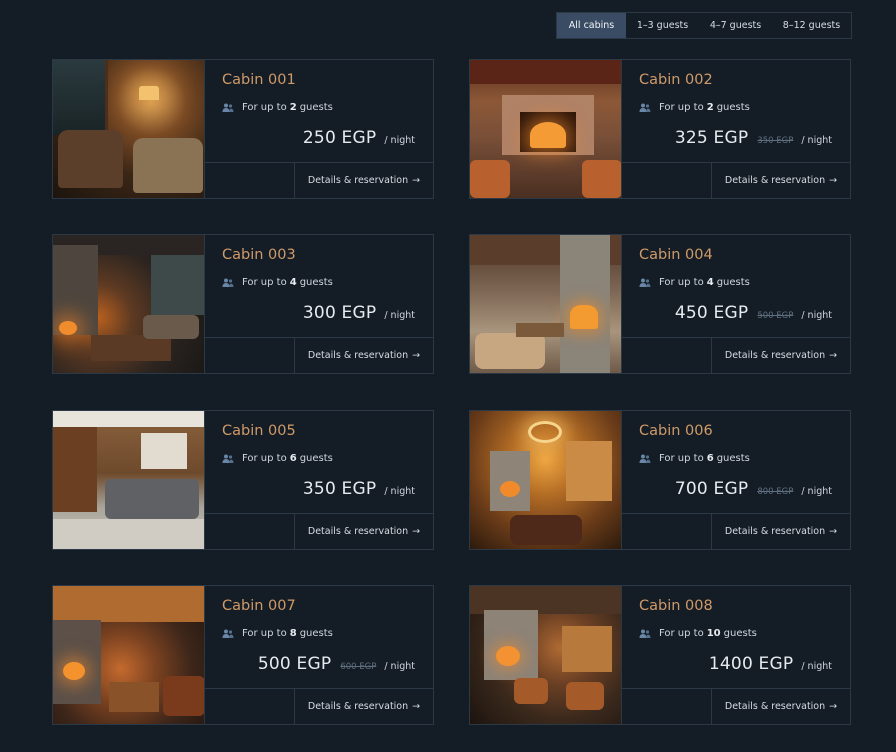 Image resolution: width=896 pixels, height=752 pixels. What do you see at coordinates (676, 606) in the screenshot?
I see `cabin-name: Cabin 008` at bounding box center [676, 606].